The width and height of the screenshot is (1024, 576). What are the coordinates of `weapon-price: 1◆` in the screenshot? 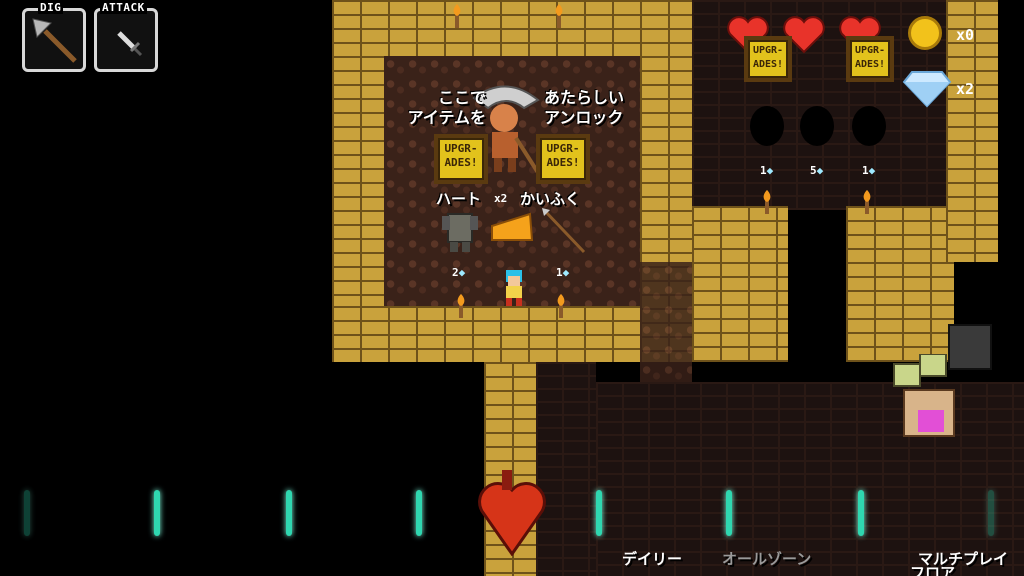 It's located at (563, 272).